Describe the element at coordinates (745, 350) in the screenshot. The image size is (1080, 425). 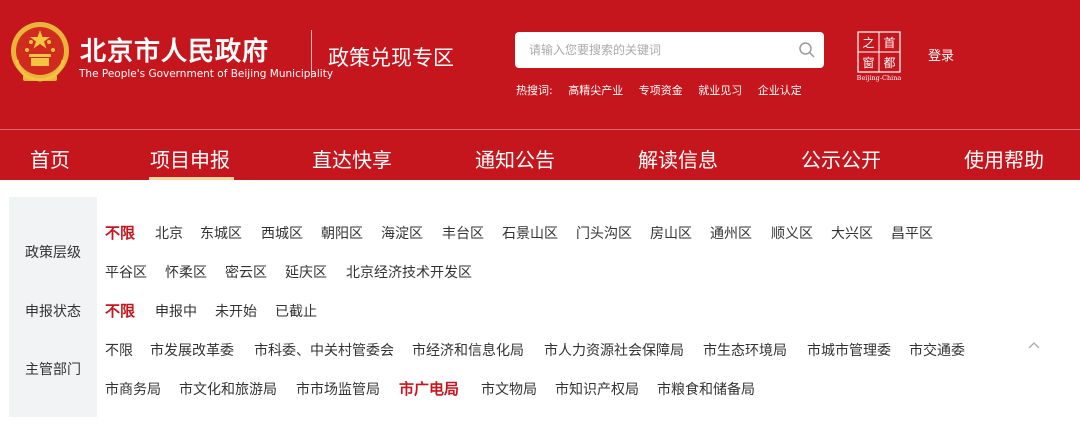
I see `option-department: 市生态环境局` at that location.